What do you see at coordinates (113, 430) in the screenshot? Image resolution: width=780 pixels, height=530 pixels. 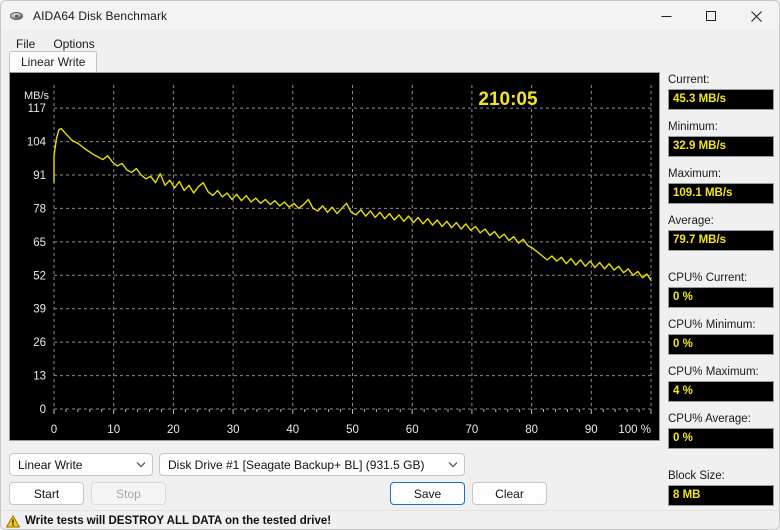 I see `x-tick-10: 10` at bounding box center [113, 430].